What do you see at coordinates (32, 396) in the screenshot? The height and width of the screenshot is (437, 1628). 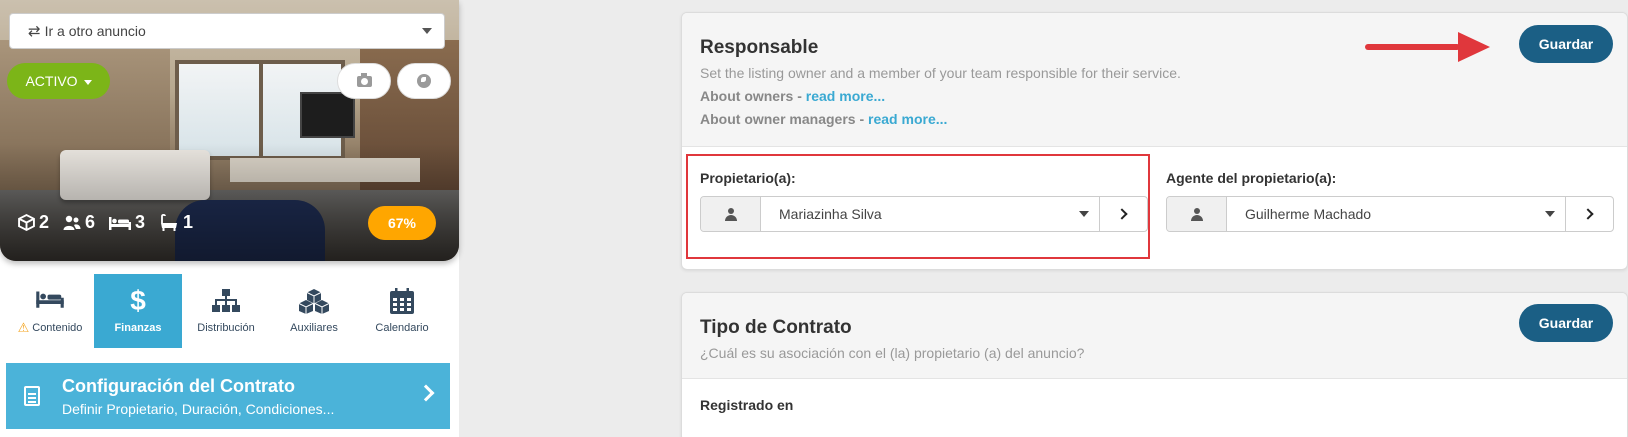 I see `document-icon` at bounding box center [32, 396].